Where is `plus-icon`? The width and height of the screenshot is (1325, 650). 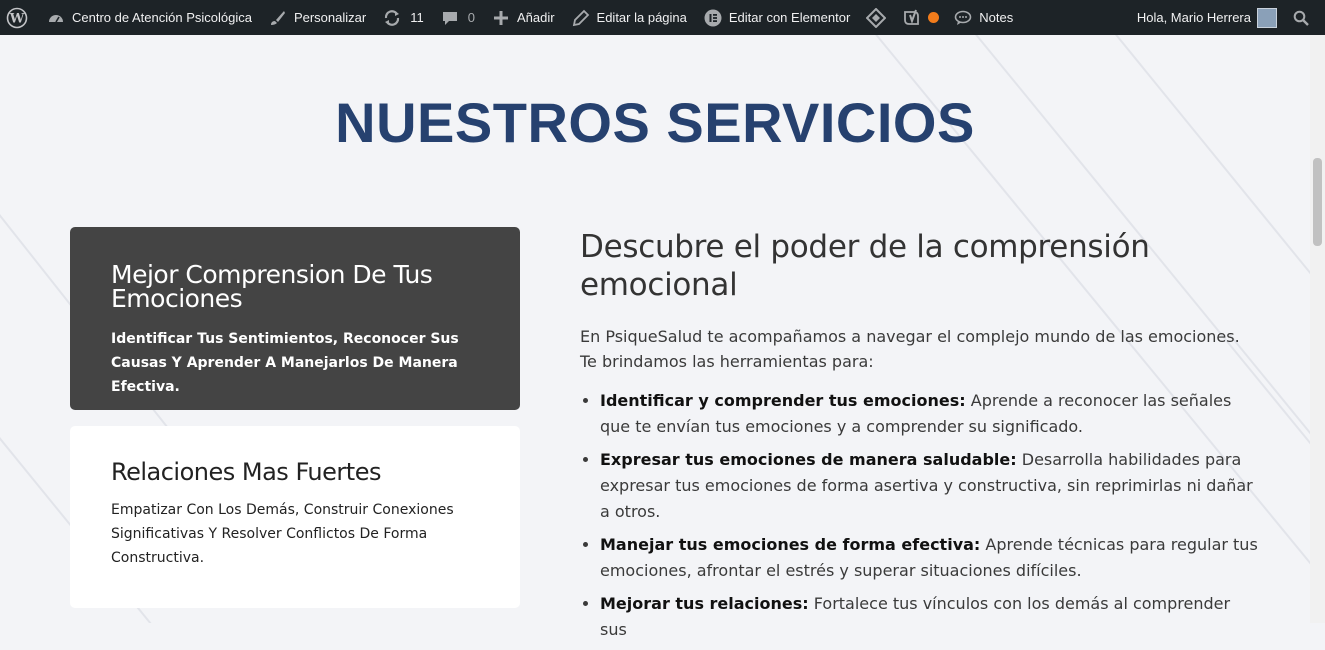
plus-icon is located at coordinates (501, 18).